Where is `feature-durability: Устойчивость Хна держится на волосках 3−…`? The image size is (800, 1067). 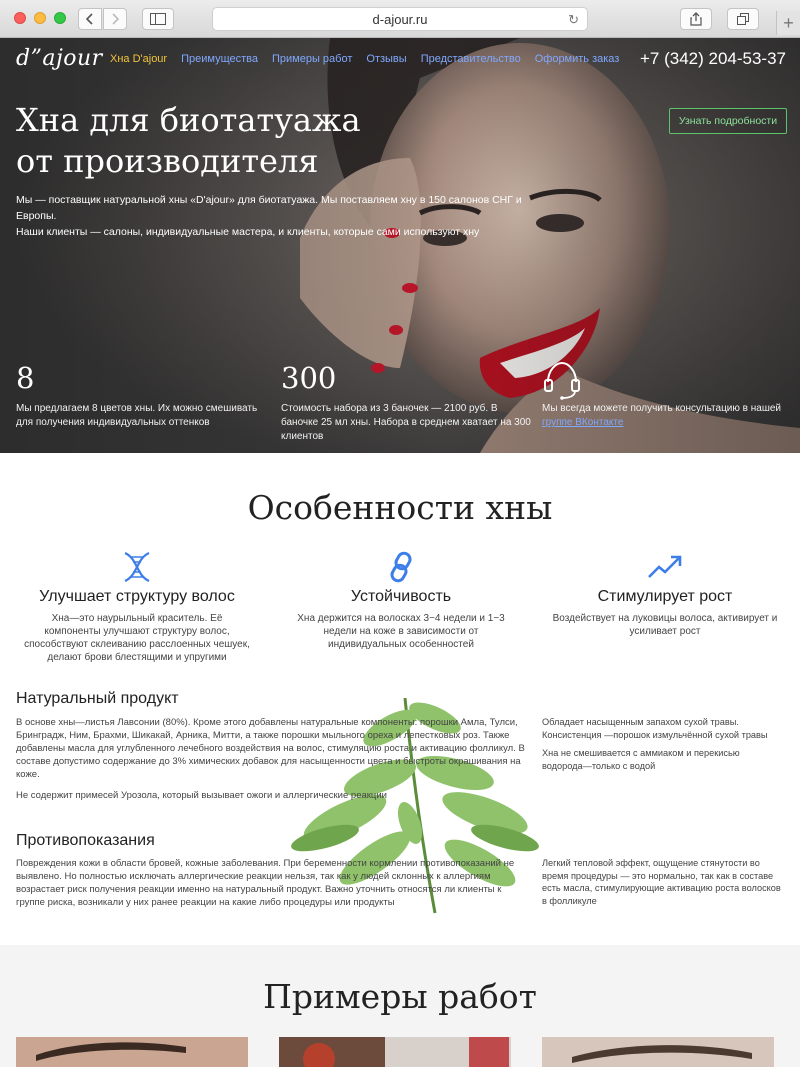
feature-durability: Устойчивость Хна держится на волосках 3−… is located at coordinates (401, 600).